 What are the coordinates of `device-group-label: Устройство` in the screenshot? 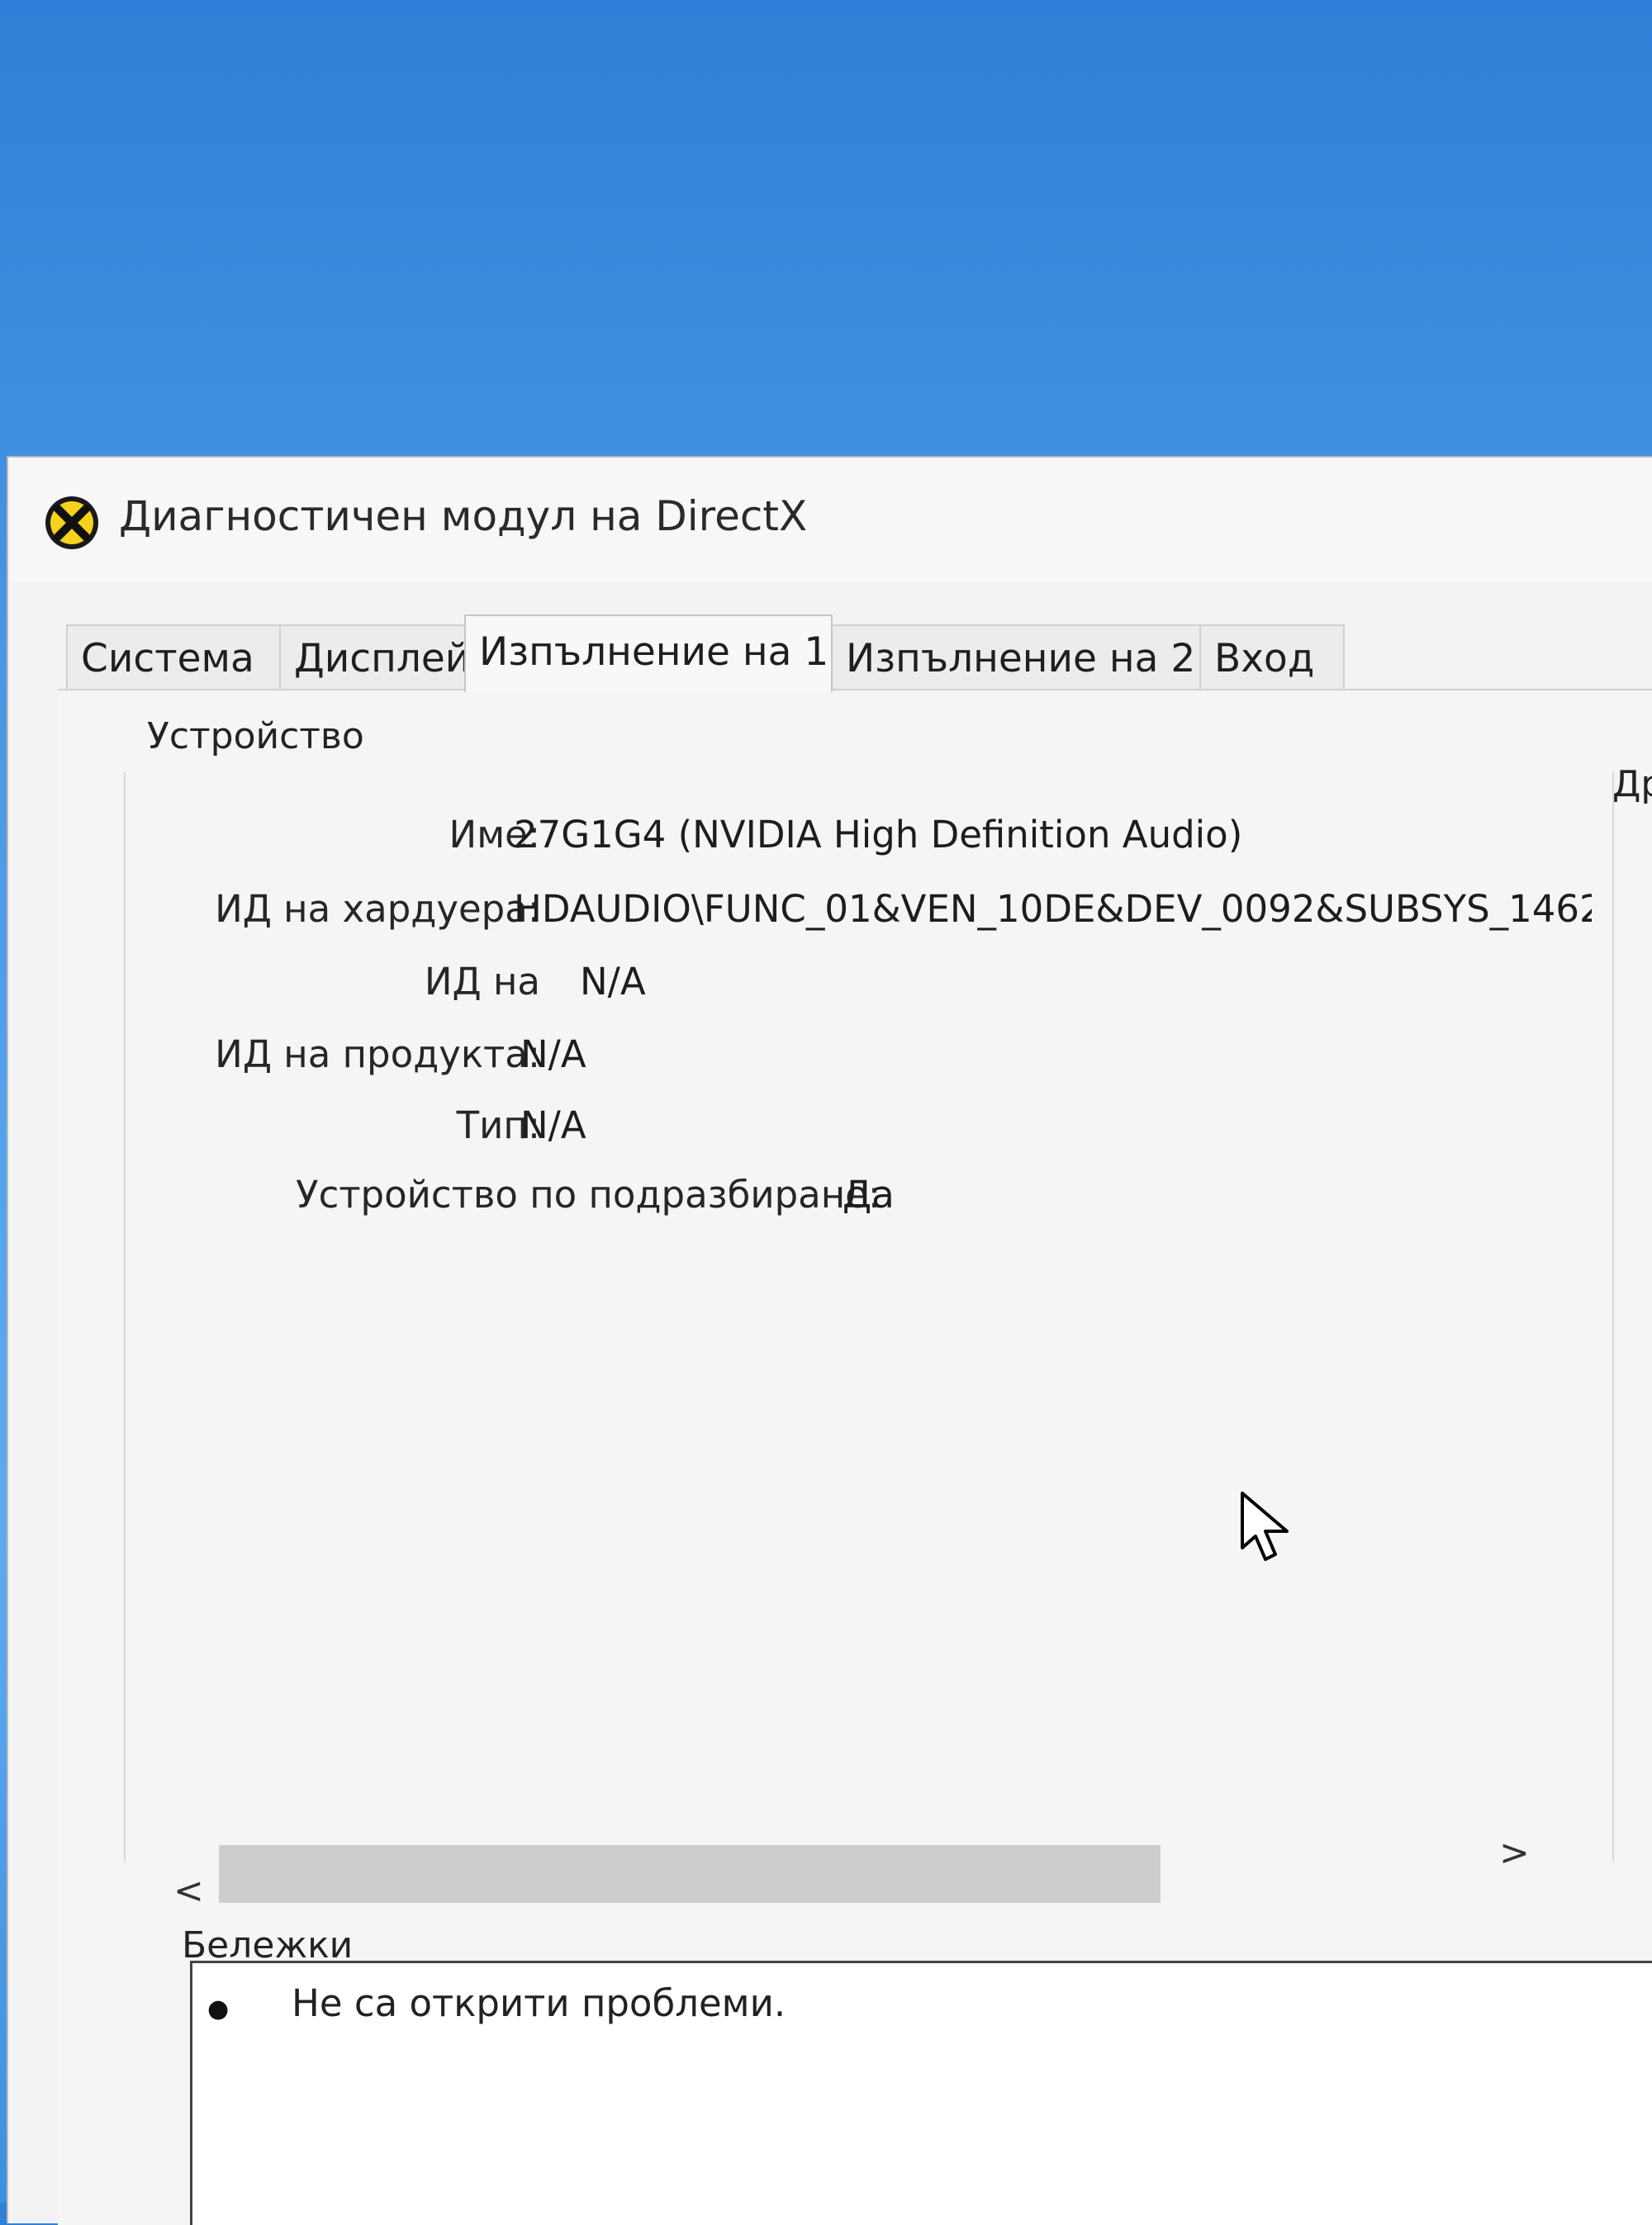 It's located at (255, 736).